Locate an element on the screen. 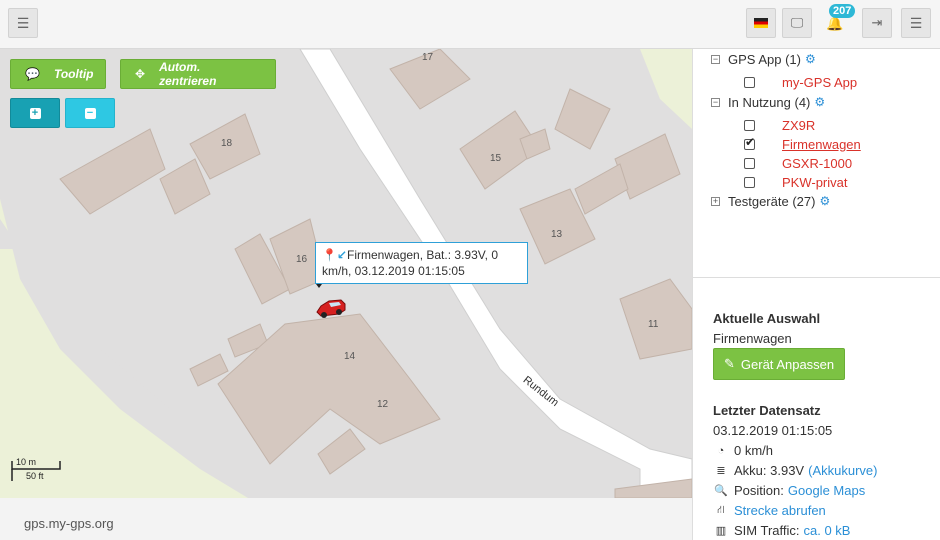 The width and height of the screenshot is (940, 540). edit-device-button: ✎ Gerät Anpassen is located at coordinates (779, 364).